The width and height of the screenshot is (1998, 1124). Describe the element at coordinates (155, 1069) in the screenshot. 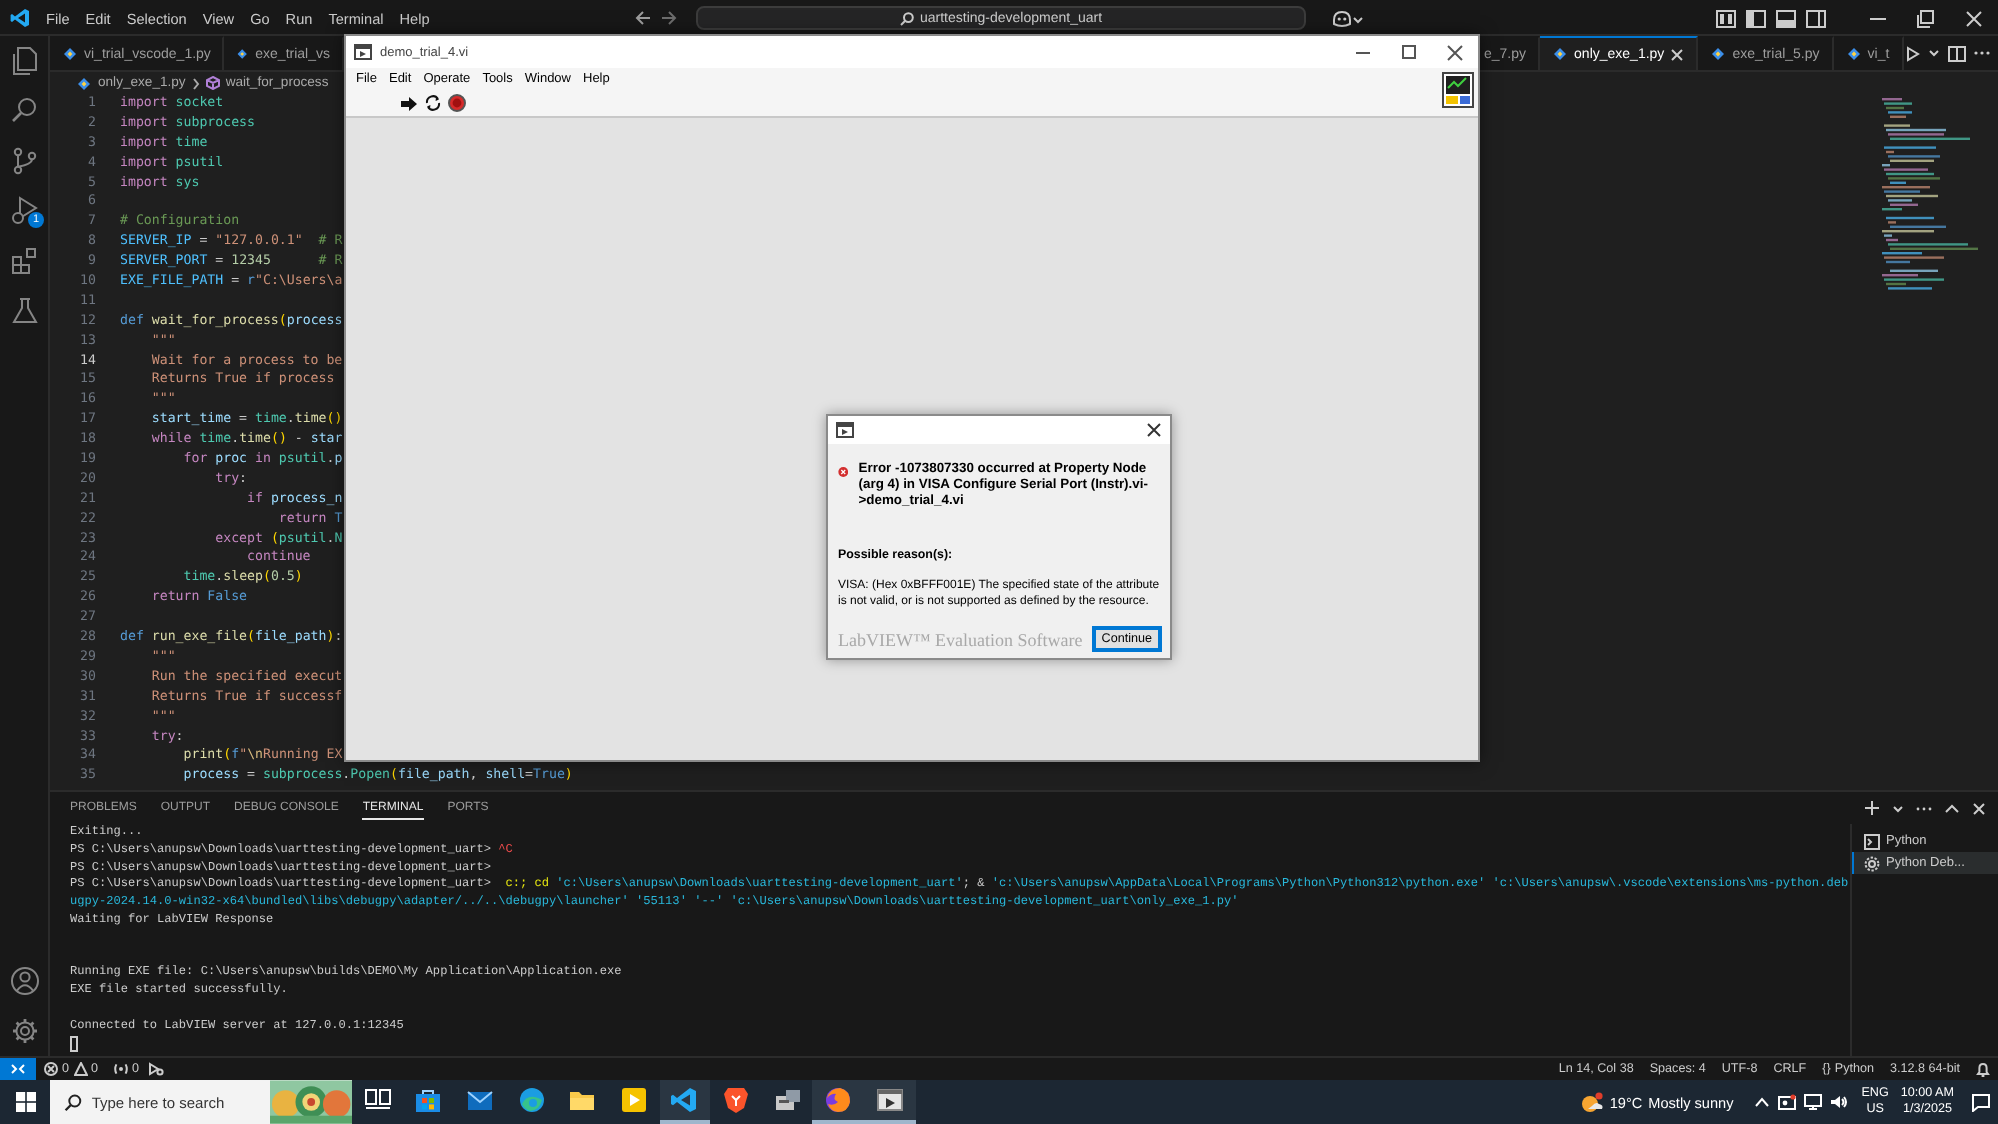

I see `debug-icon` at that location.